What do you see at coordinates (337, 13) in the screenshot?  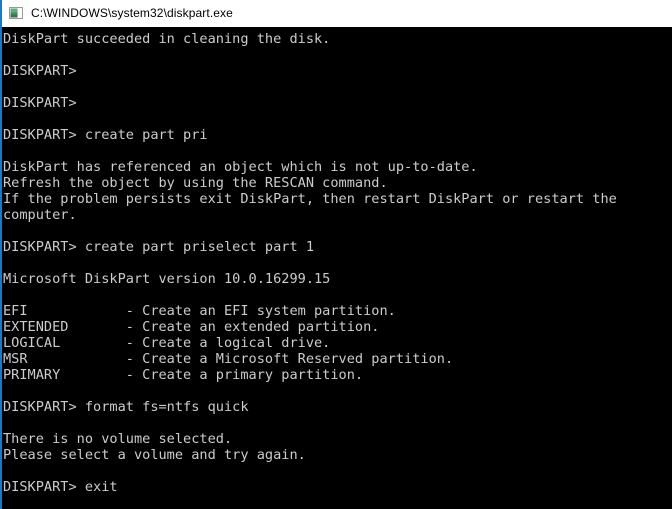 I see `title-bar: C:\WINDOWS\system32\diskpart.exe` at bounding box center [337, 13].